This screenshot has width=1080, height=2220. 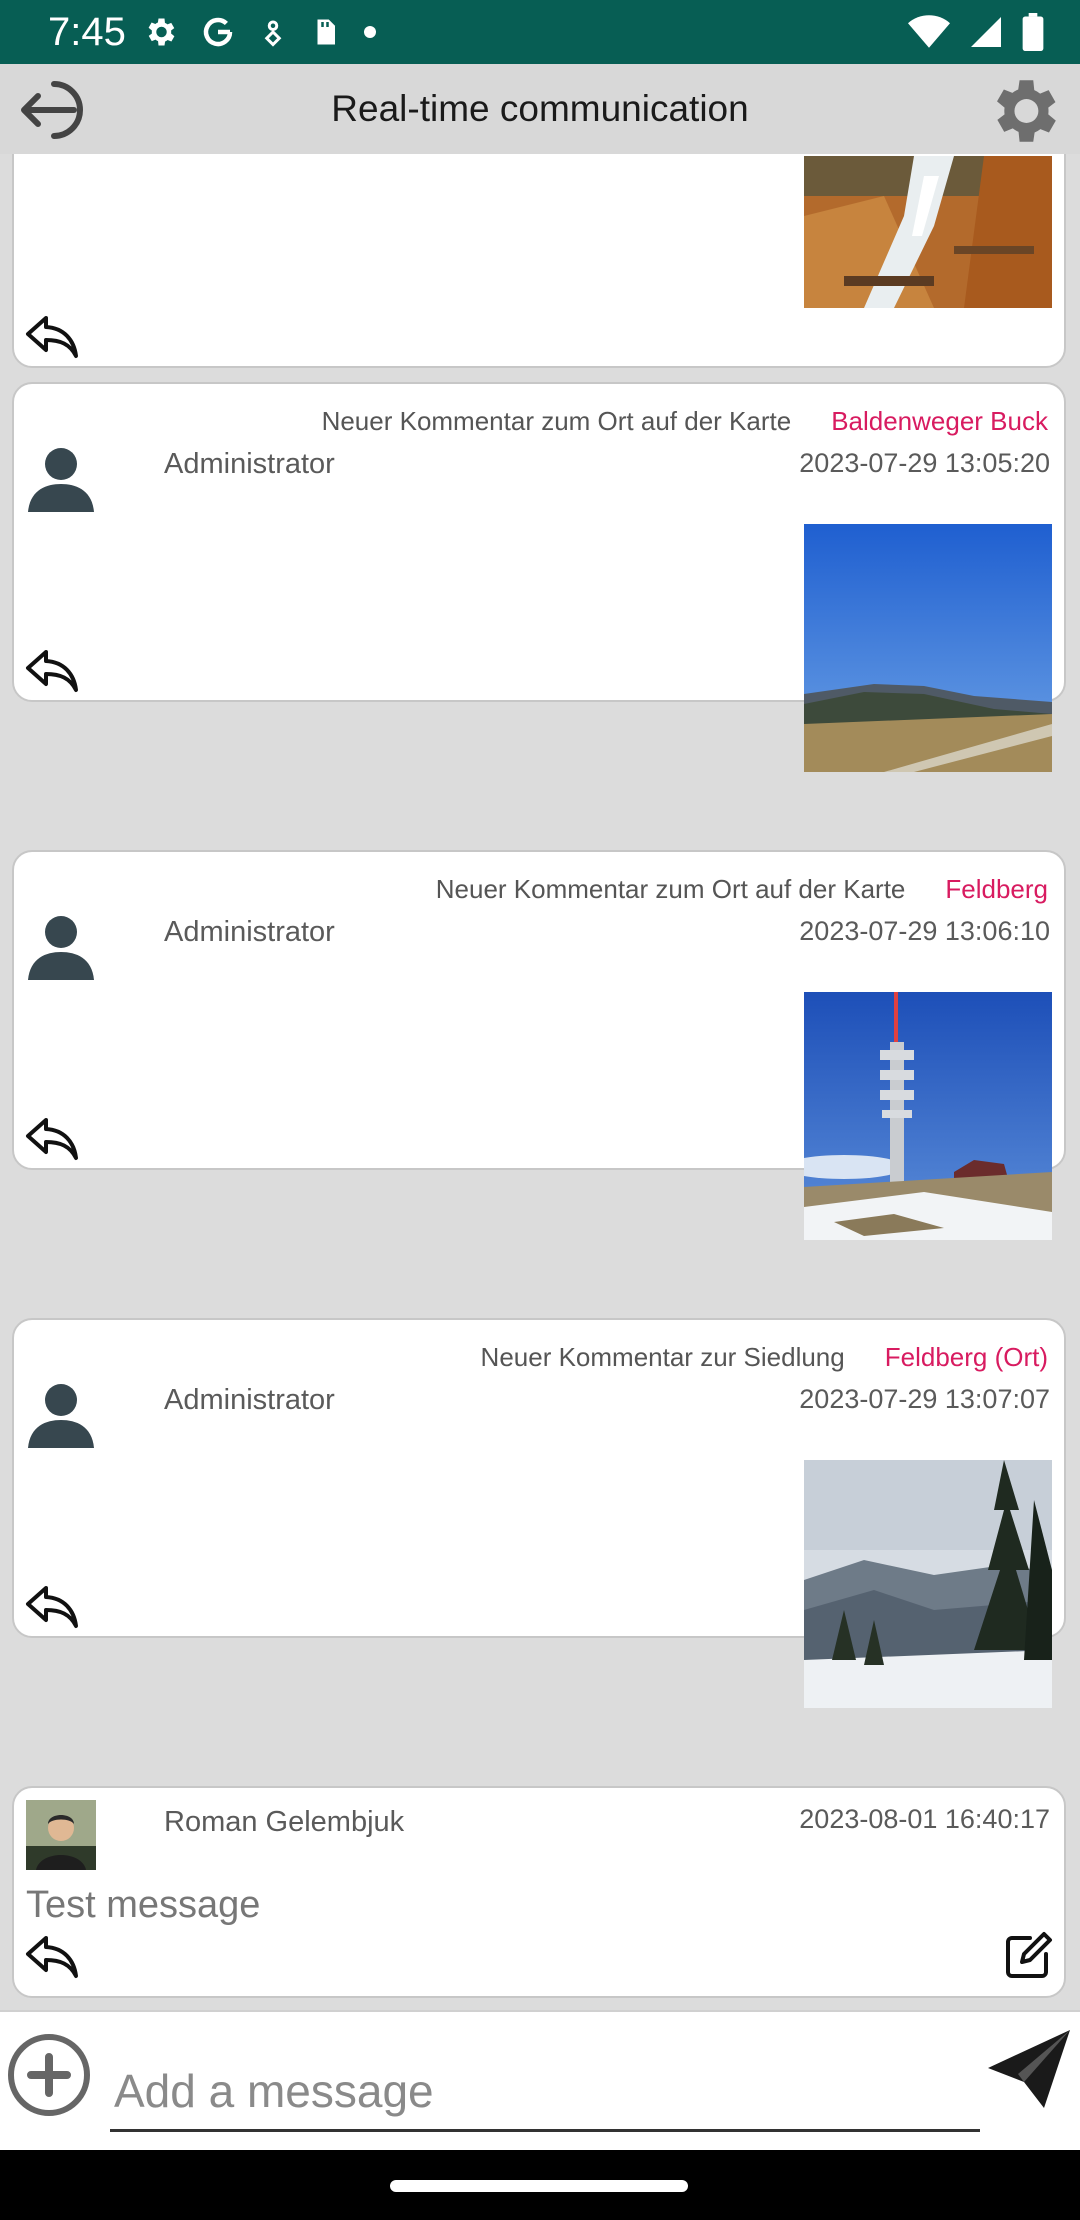 I want to click on system-nav-bar, so click(x=540, y=2185).